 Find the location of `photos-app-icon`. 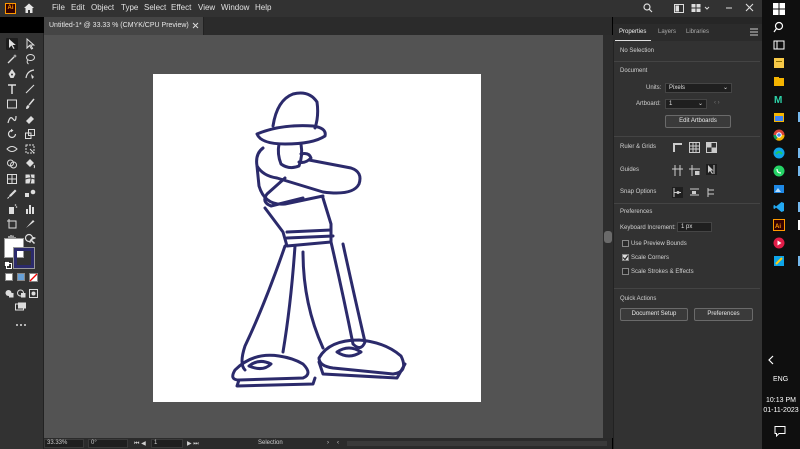

photos-app-icon is located at coordinates (780, 190).